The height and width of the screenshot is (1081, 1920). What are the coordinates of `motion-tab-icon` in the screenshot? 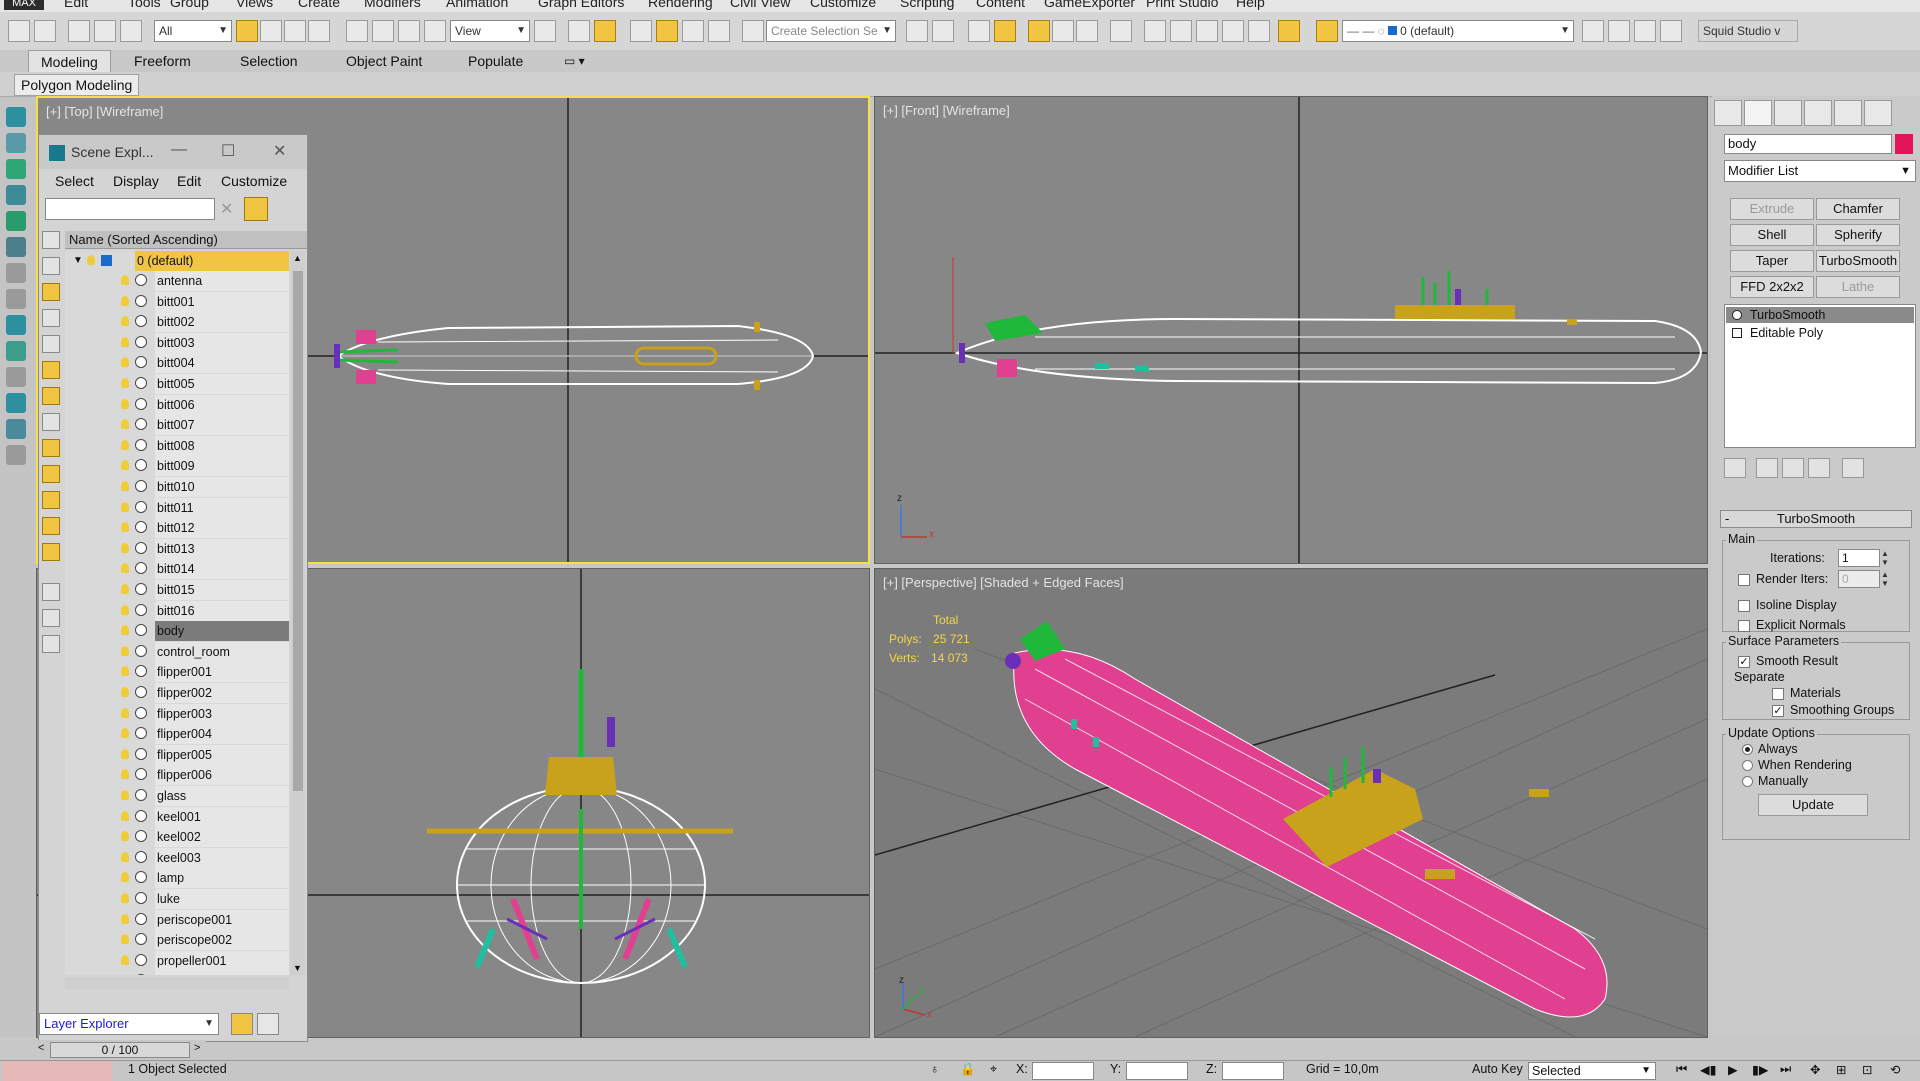 It's located at (1818, 113).